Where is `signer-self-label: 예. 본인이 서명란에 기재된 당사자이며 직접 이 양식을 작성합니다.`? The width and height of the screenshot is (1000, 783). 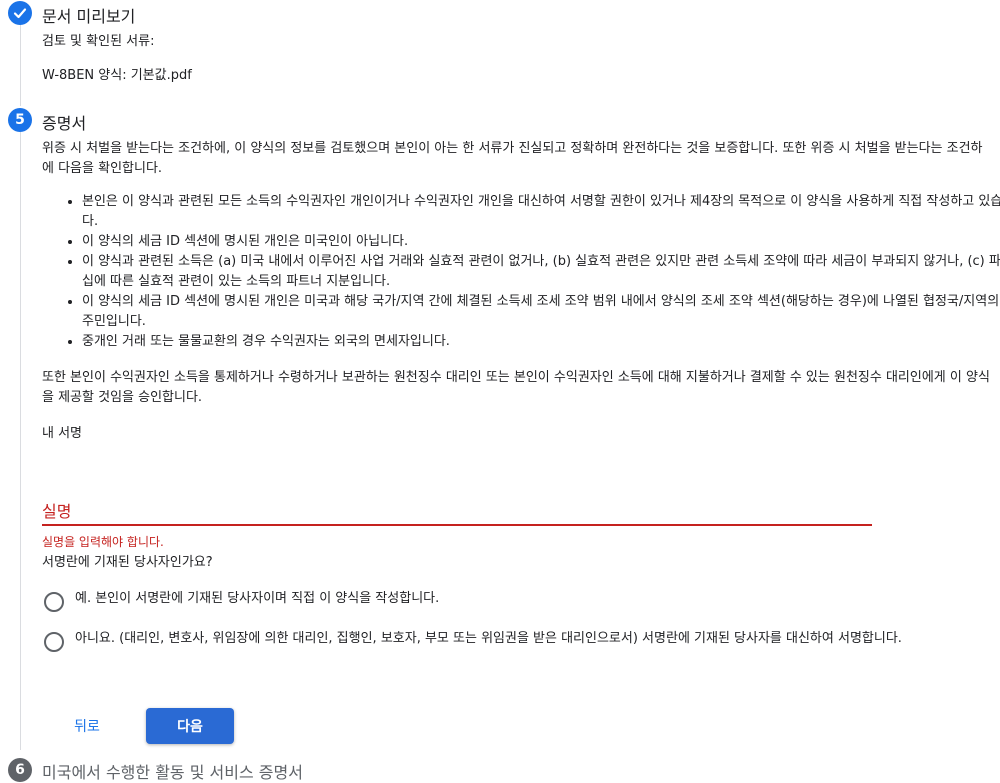
signer-self-label: 예. 본인이 서명란에 기재된 당사자이며 직접 이 양식을 작성합니다. is located at coordinates (532, 599).